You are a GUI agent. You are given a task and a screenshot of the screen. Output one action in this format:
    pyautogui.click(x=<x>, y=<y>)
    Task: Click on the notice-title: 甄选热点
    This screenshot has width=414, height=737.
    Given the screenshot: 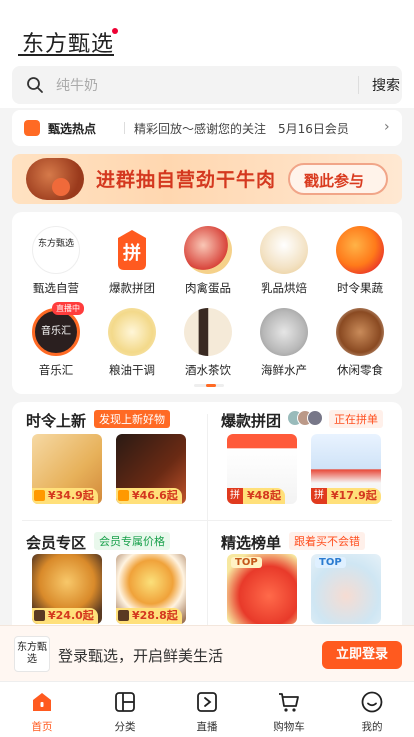 What is the action you would take?
    pyautogui.click(x=72, y=129)
    